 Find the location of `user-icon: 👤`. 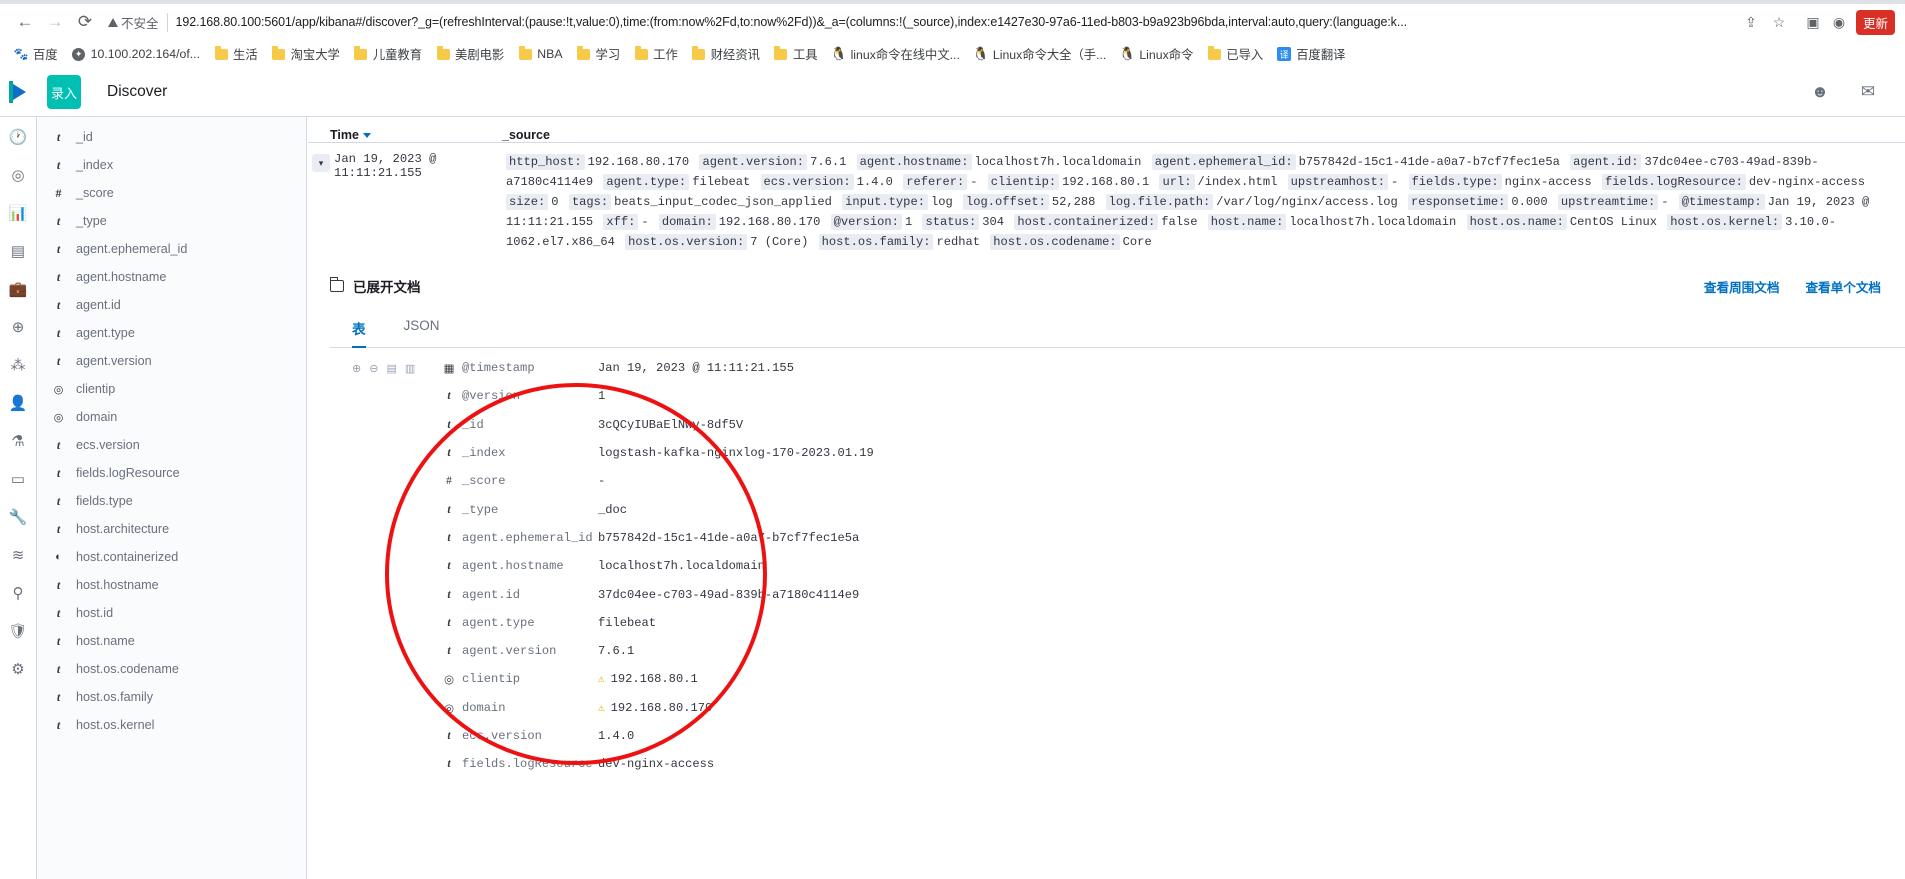

user-icon: 👤 is located at coordinates (18, 403).